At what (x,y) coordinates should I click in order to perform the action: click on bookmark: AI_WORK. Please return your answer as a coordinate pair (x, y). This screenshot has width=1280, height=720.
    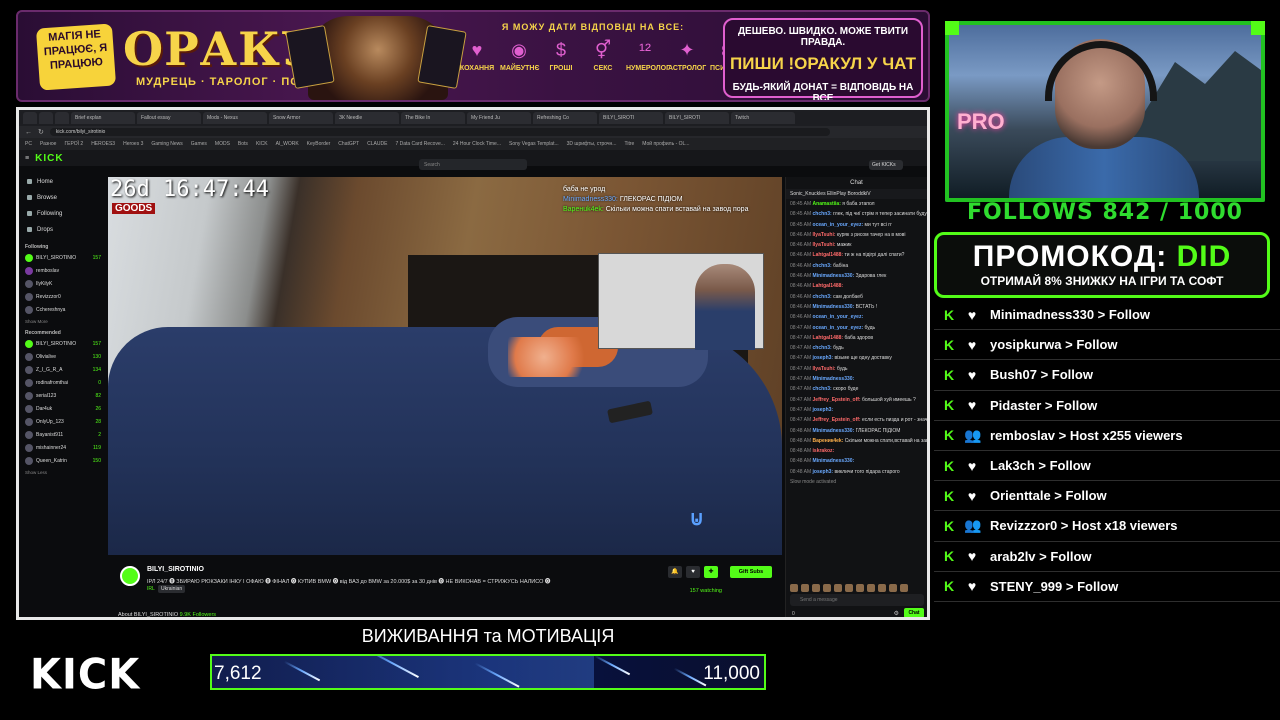
    Looking at the image, I should click on (287, 144).